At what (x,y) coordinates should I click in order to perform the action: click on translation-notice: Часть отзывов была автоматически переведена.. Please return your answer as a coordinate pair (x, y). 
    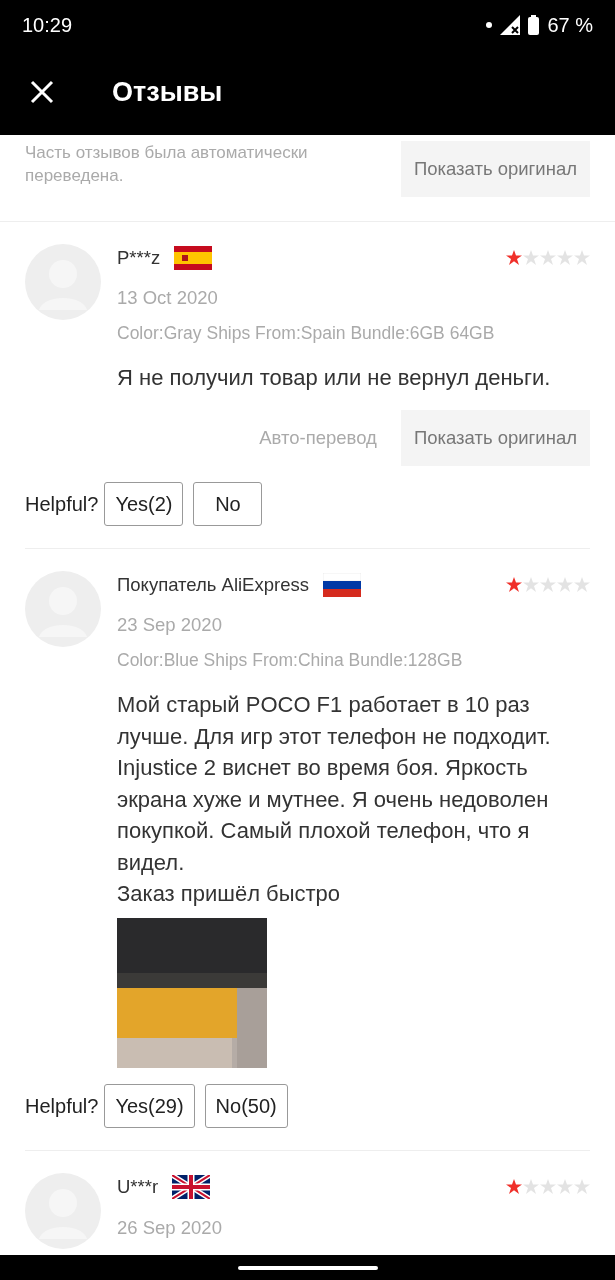
    Looking at the image, I should click on (167, 164).